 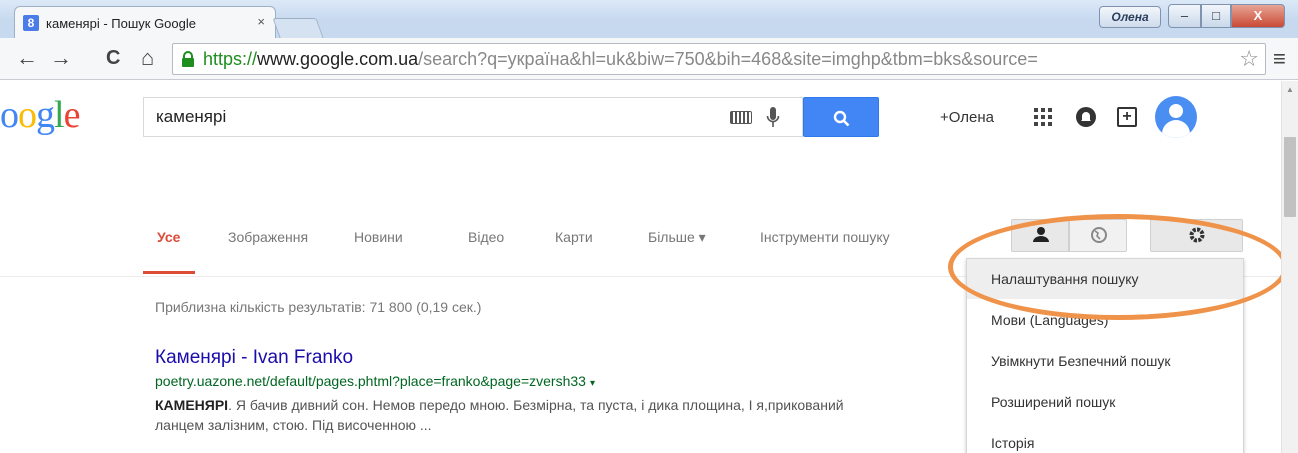 What do you see at coordinates (168, 237) in the screenshot?
I see `tab-all: Усе` at bounding box center [168, 237].